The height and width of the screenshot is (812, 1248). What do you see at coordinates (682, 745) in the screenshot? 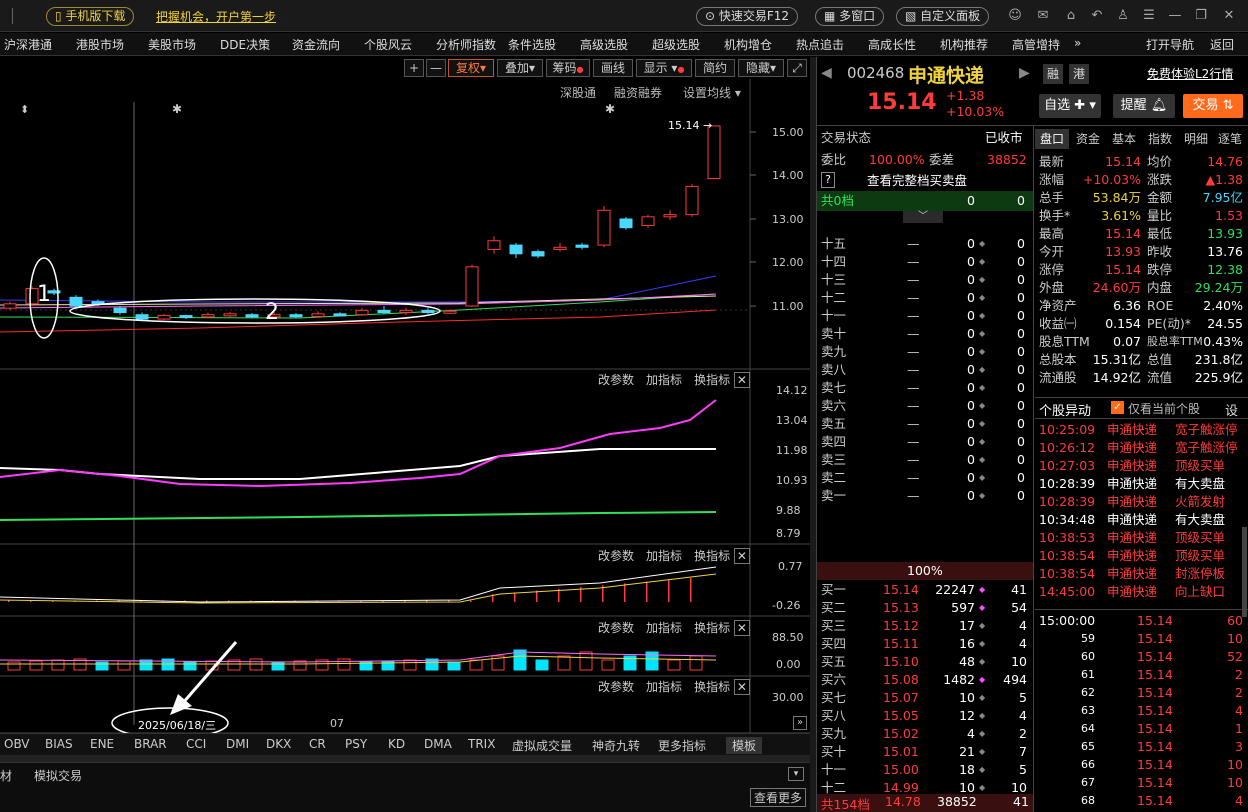
I see `tab-more-indicators: 更多指标` at bounding box center [682, 745].